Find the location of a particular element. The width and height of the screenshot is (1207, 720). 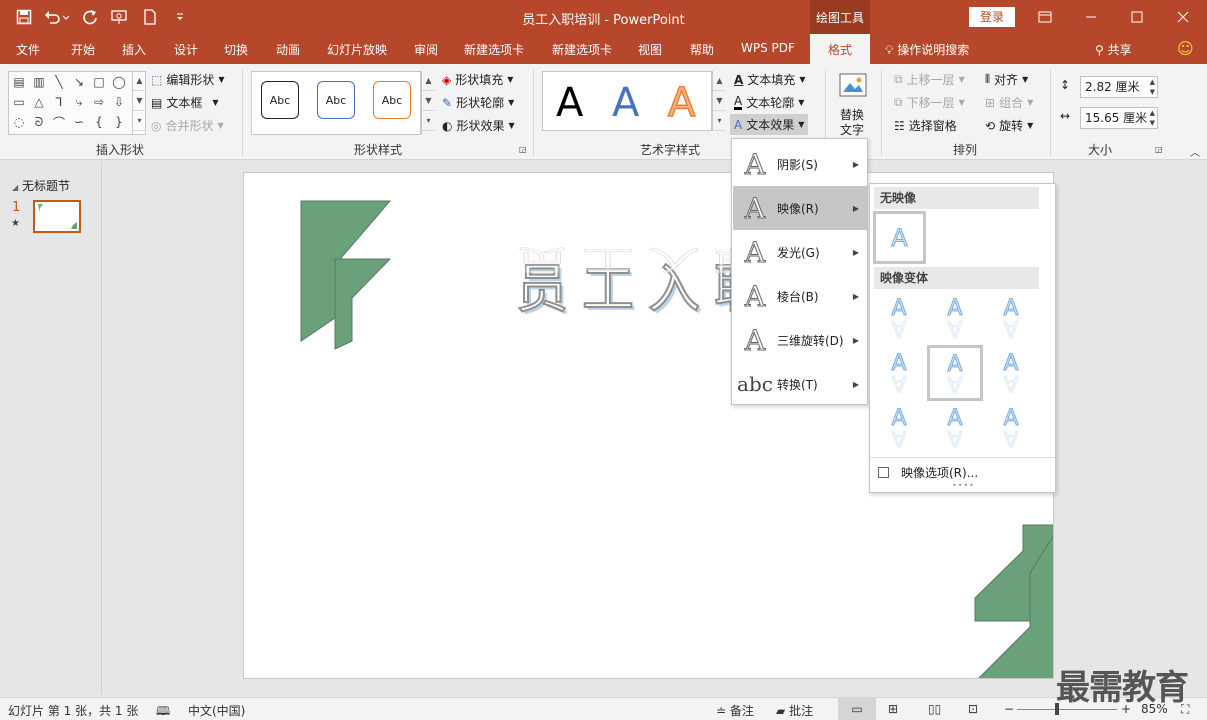

shape-style-blue: Abc is located at coordinates (336, 100).